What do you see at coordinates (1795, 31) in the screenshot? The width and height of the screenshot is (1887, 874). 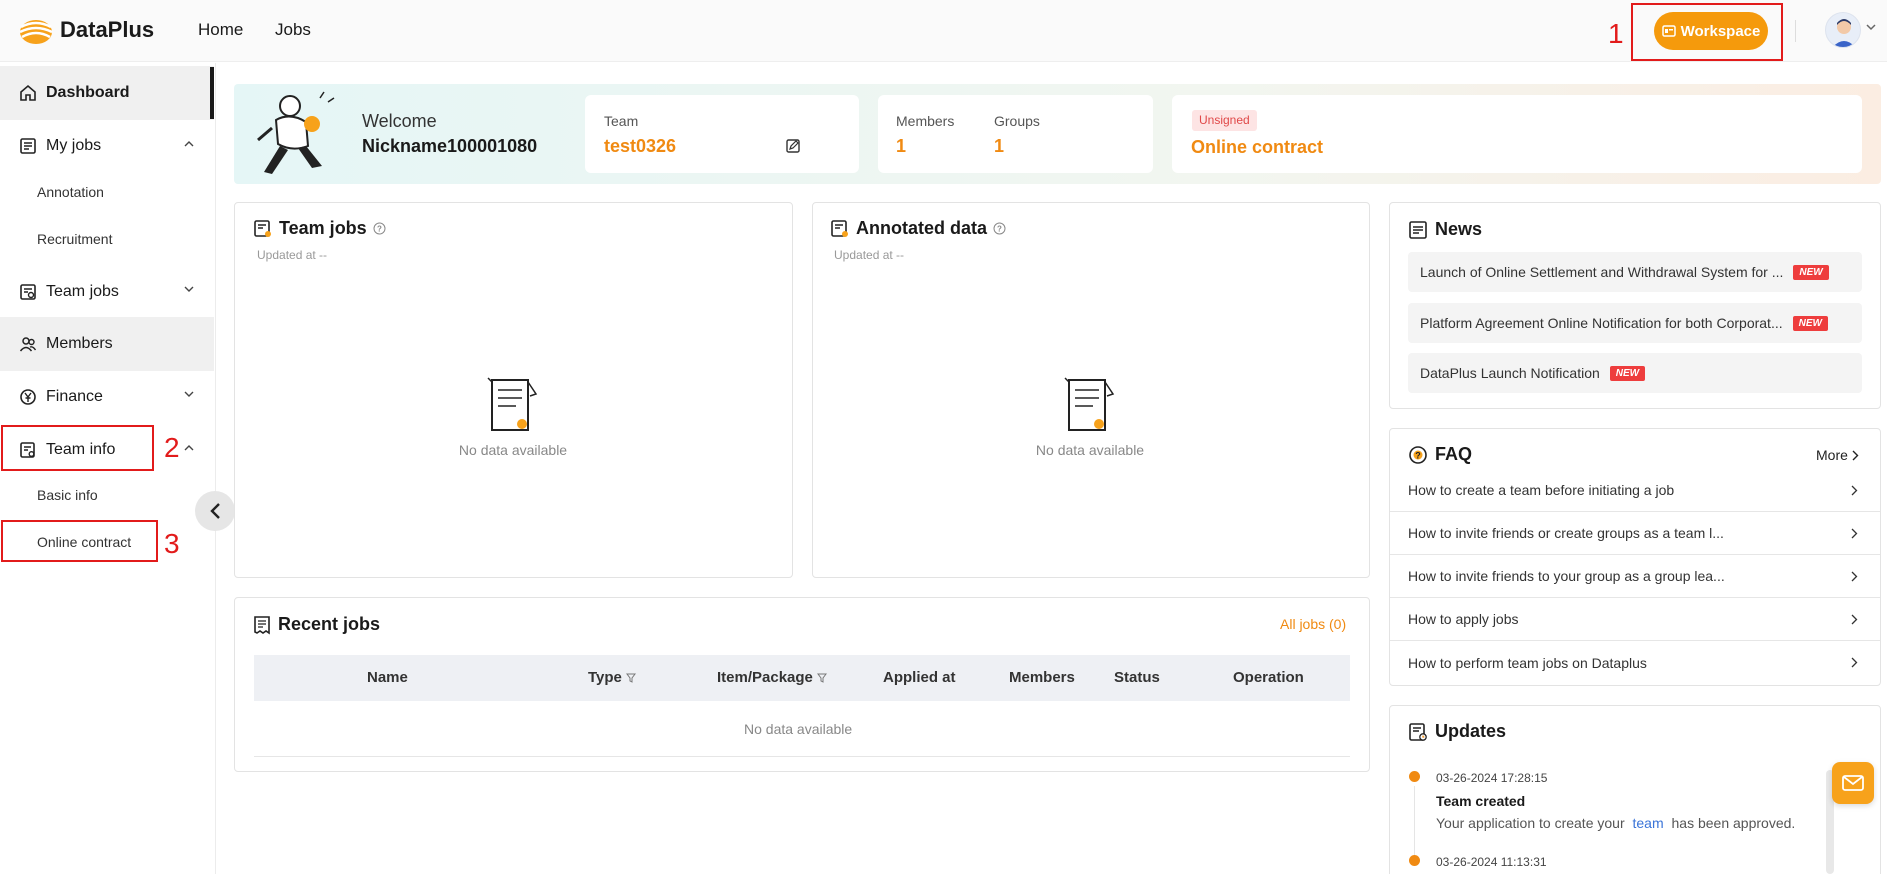 I see `header-divider` at bounding box center [1795, 31].